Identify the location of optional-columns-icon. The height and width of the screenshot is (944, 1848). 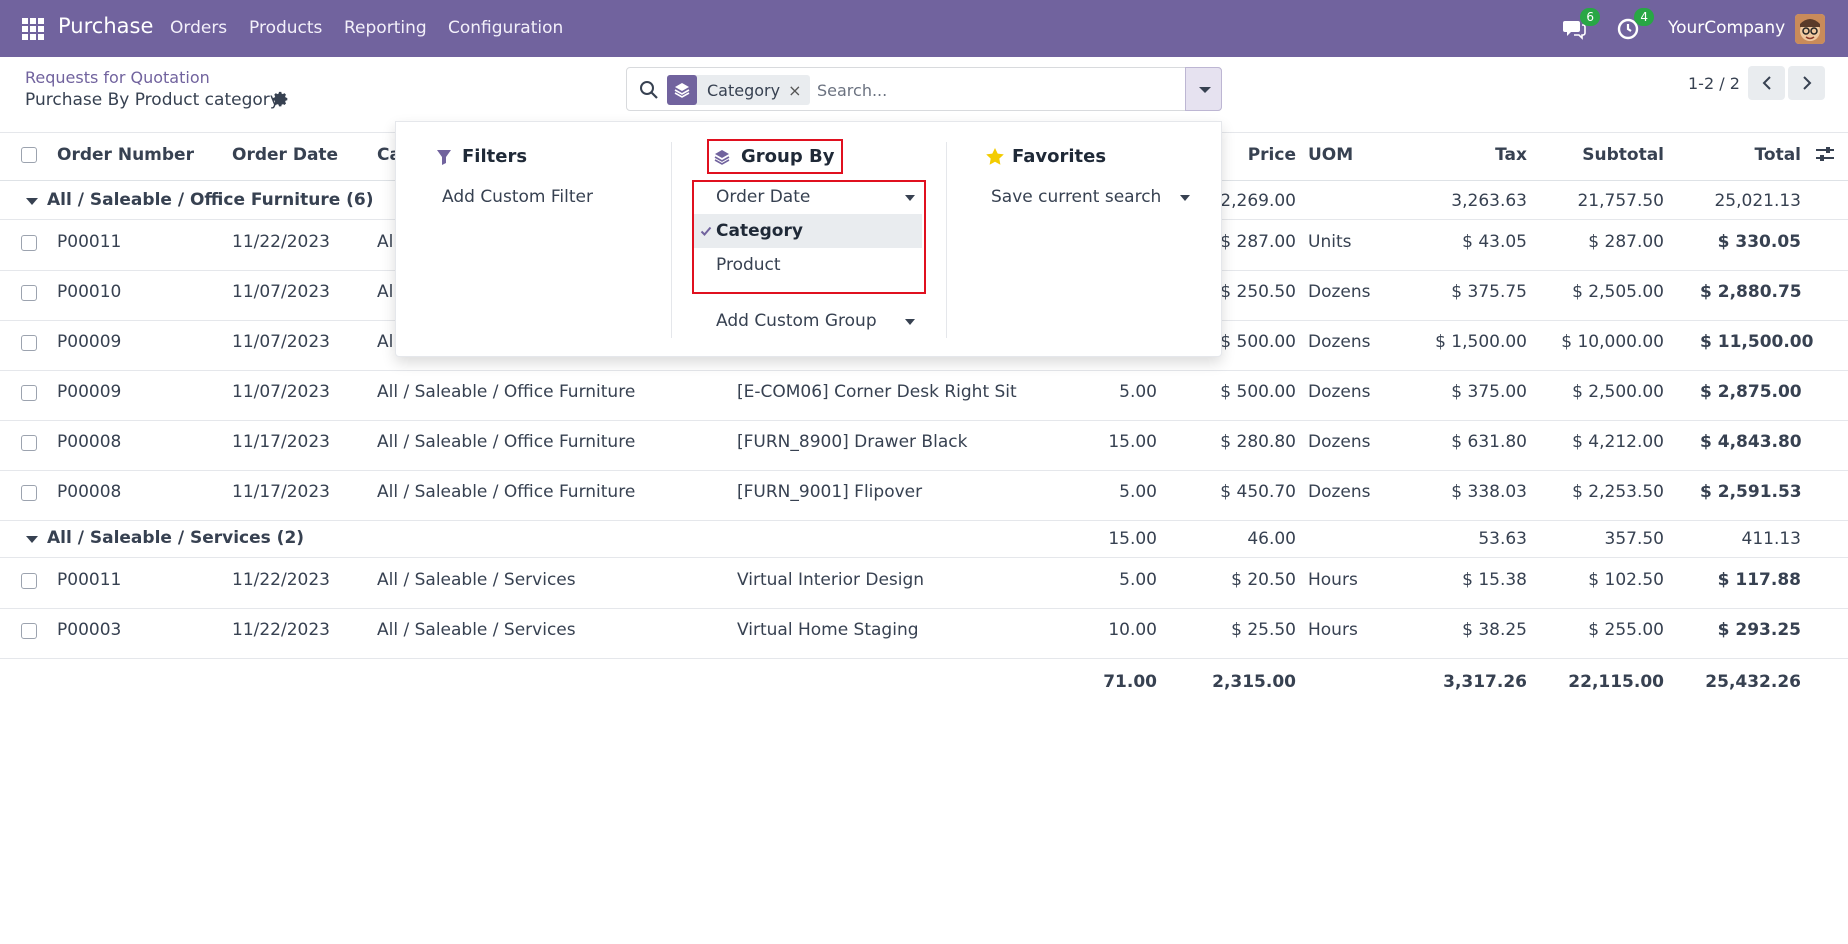
(1825, 154).